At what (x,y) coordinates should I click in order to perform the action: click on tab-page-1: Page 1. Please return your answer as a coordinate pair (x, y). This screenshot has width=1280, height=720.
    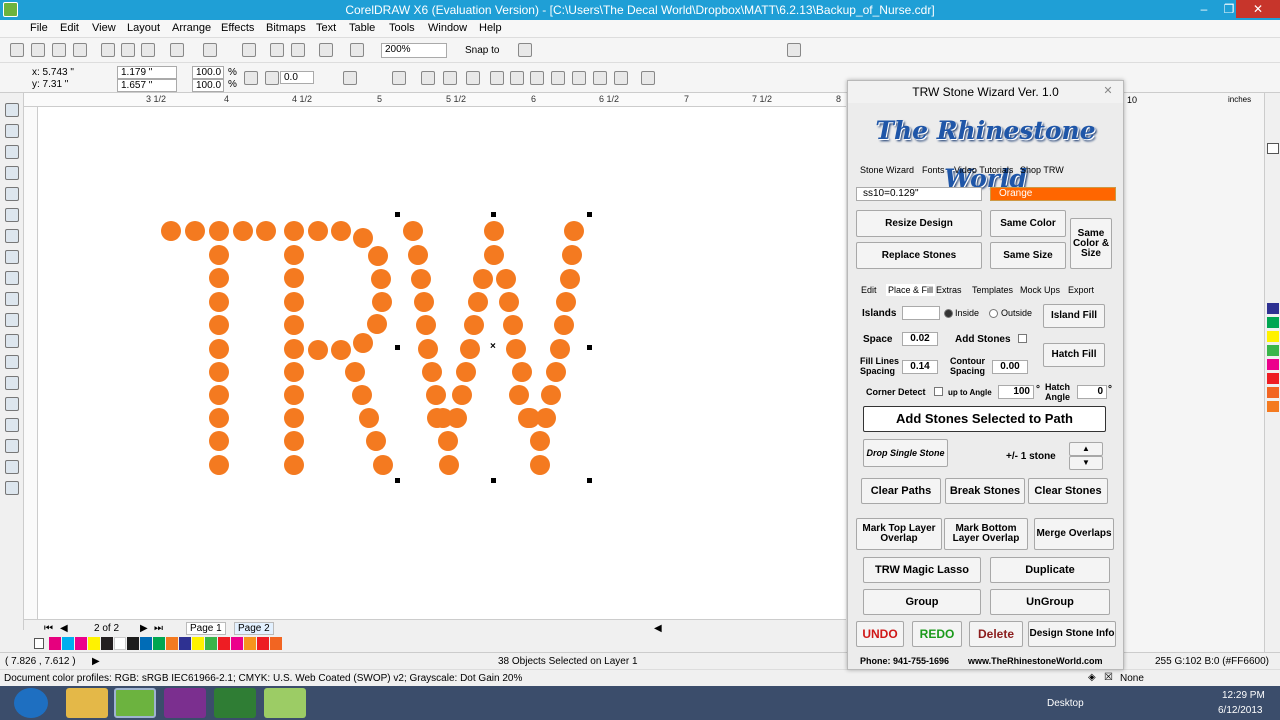
    Looking at the image, I should click on (206, 628).